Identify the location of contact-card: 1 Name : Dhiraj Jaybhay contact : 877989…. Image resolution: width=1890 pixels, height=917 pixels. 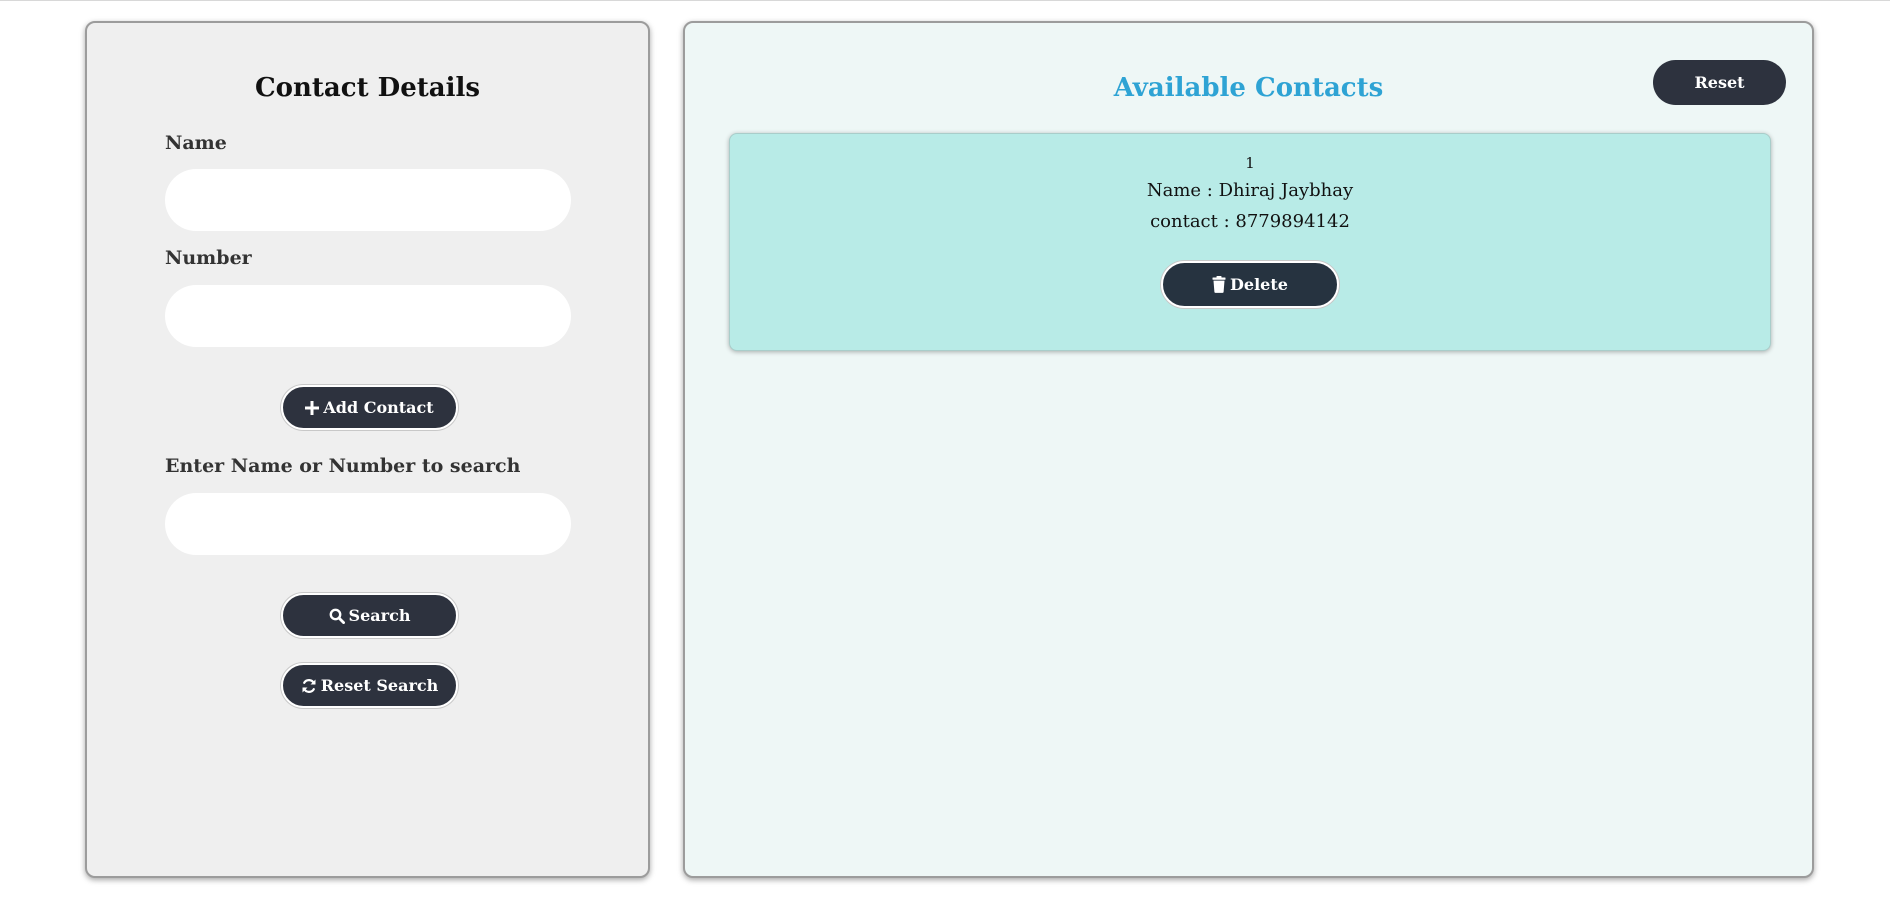
(1250, 242).